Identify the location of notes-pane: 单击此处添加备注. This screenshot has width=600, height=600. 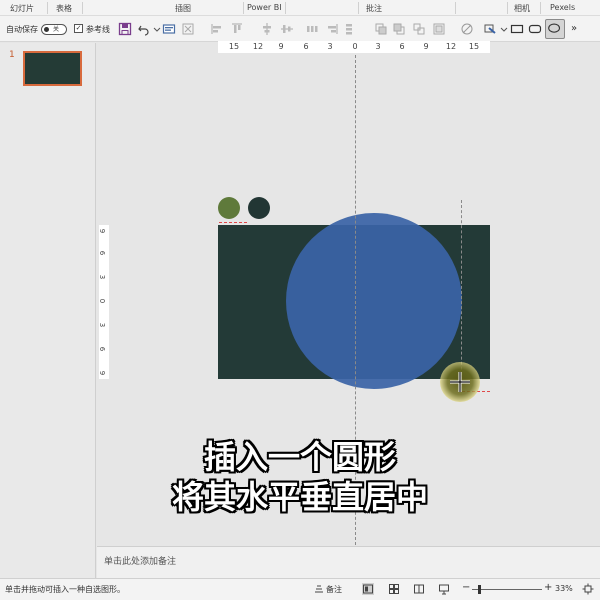
(348, 562).